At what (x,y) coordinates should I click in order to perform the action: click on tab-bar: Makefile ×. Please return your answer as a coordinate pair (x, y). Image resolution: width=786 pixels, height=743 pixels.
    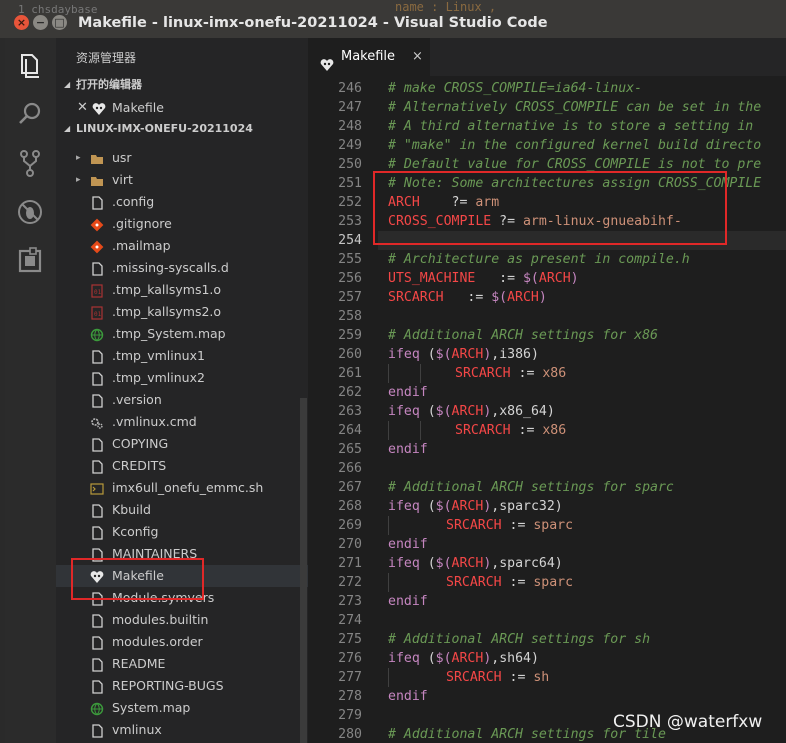
    Looking at the image, I should click on (547, 57).